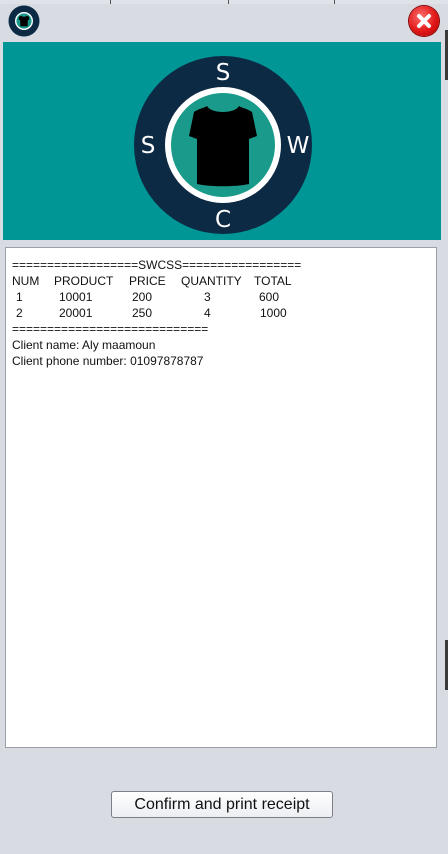 This screenshot has width=448, height=854. What do you see at coordinates (221, 313) in the screenshot?
I see `receipt-row: 2 20001 250 4 1000` at bounding box center [221, 313].